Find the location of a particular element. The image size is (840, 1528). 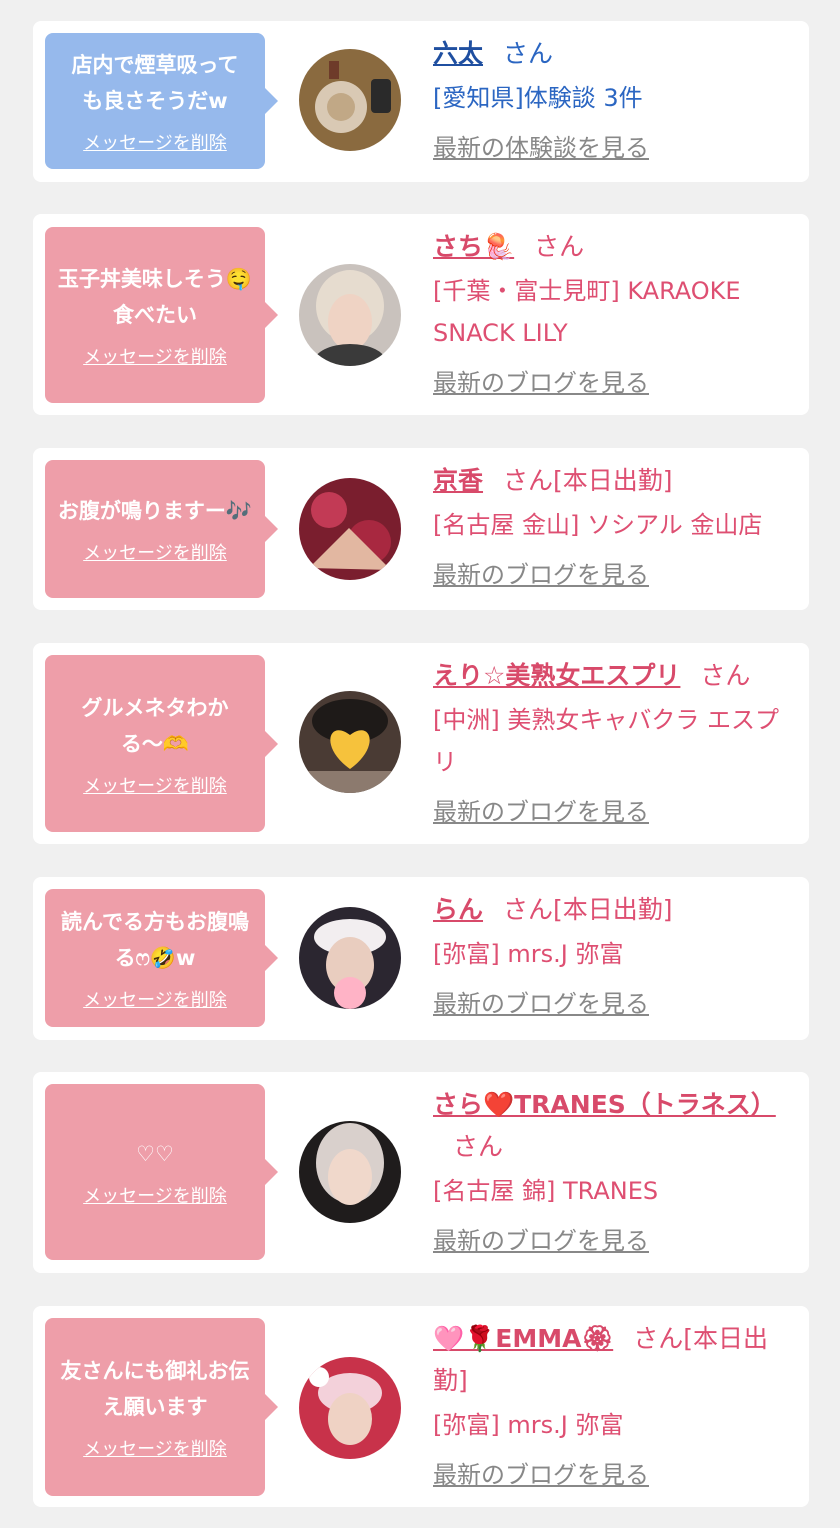

message-bubble: グルメネタわかる〜🫶 メッセージを削除 is located at coordinates (161, 743).